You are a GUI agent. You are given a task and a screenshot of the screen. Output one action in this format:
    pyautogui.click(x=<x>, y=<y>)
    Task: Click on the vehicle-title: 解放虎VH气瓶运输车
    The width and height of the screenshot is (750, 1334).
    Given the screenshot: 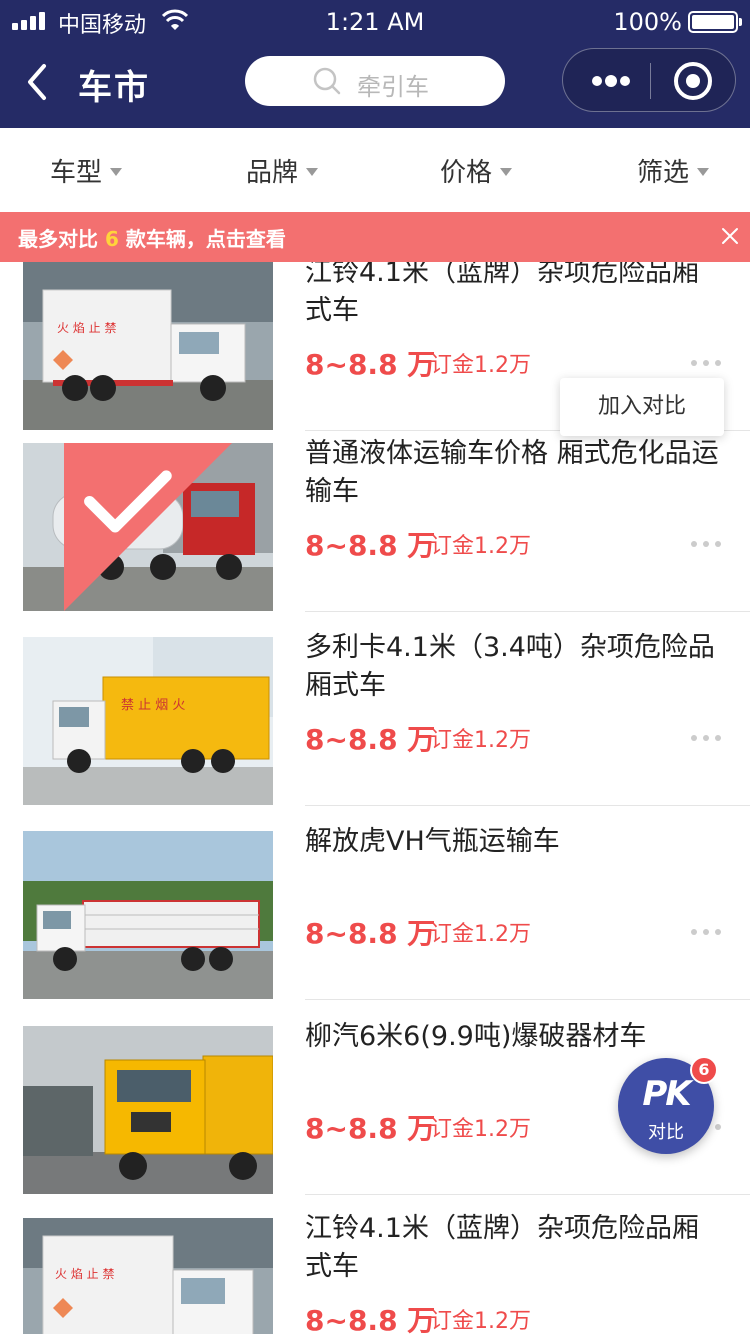 What is the action you would take?
    pyautogui.click(x=432, y=841)
    